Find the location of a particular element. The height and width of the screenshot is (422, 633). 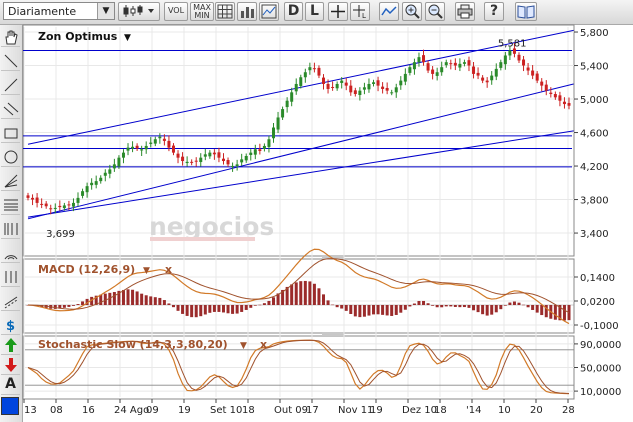

x-tick-label: Out 09 is located at coordinates (291, 410).